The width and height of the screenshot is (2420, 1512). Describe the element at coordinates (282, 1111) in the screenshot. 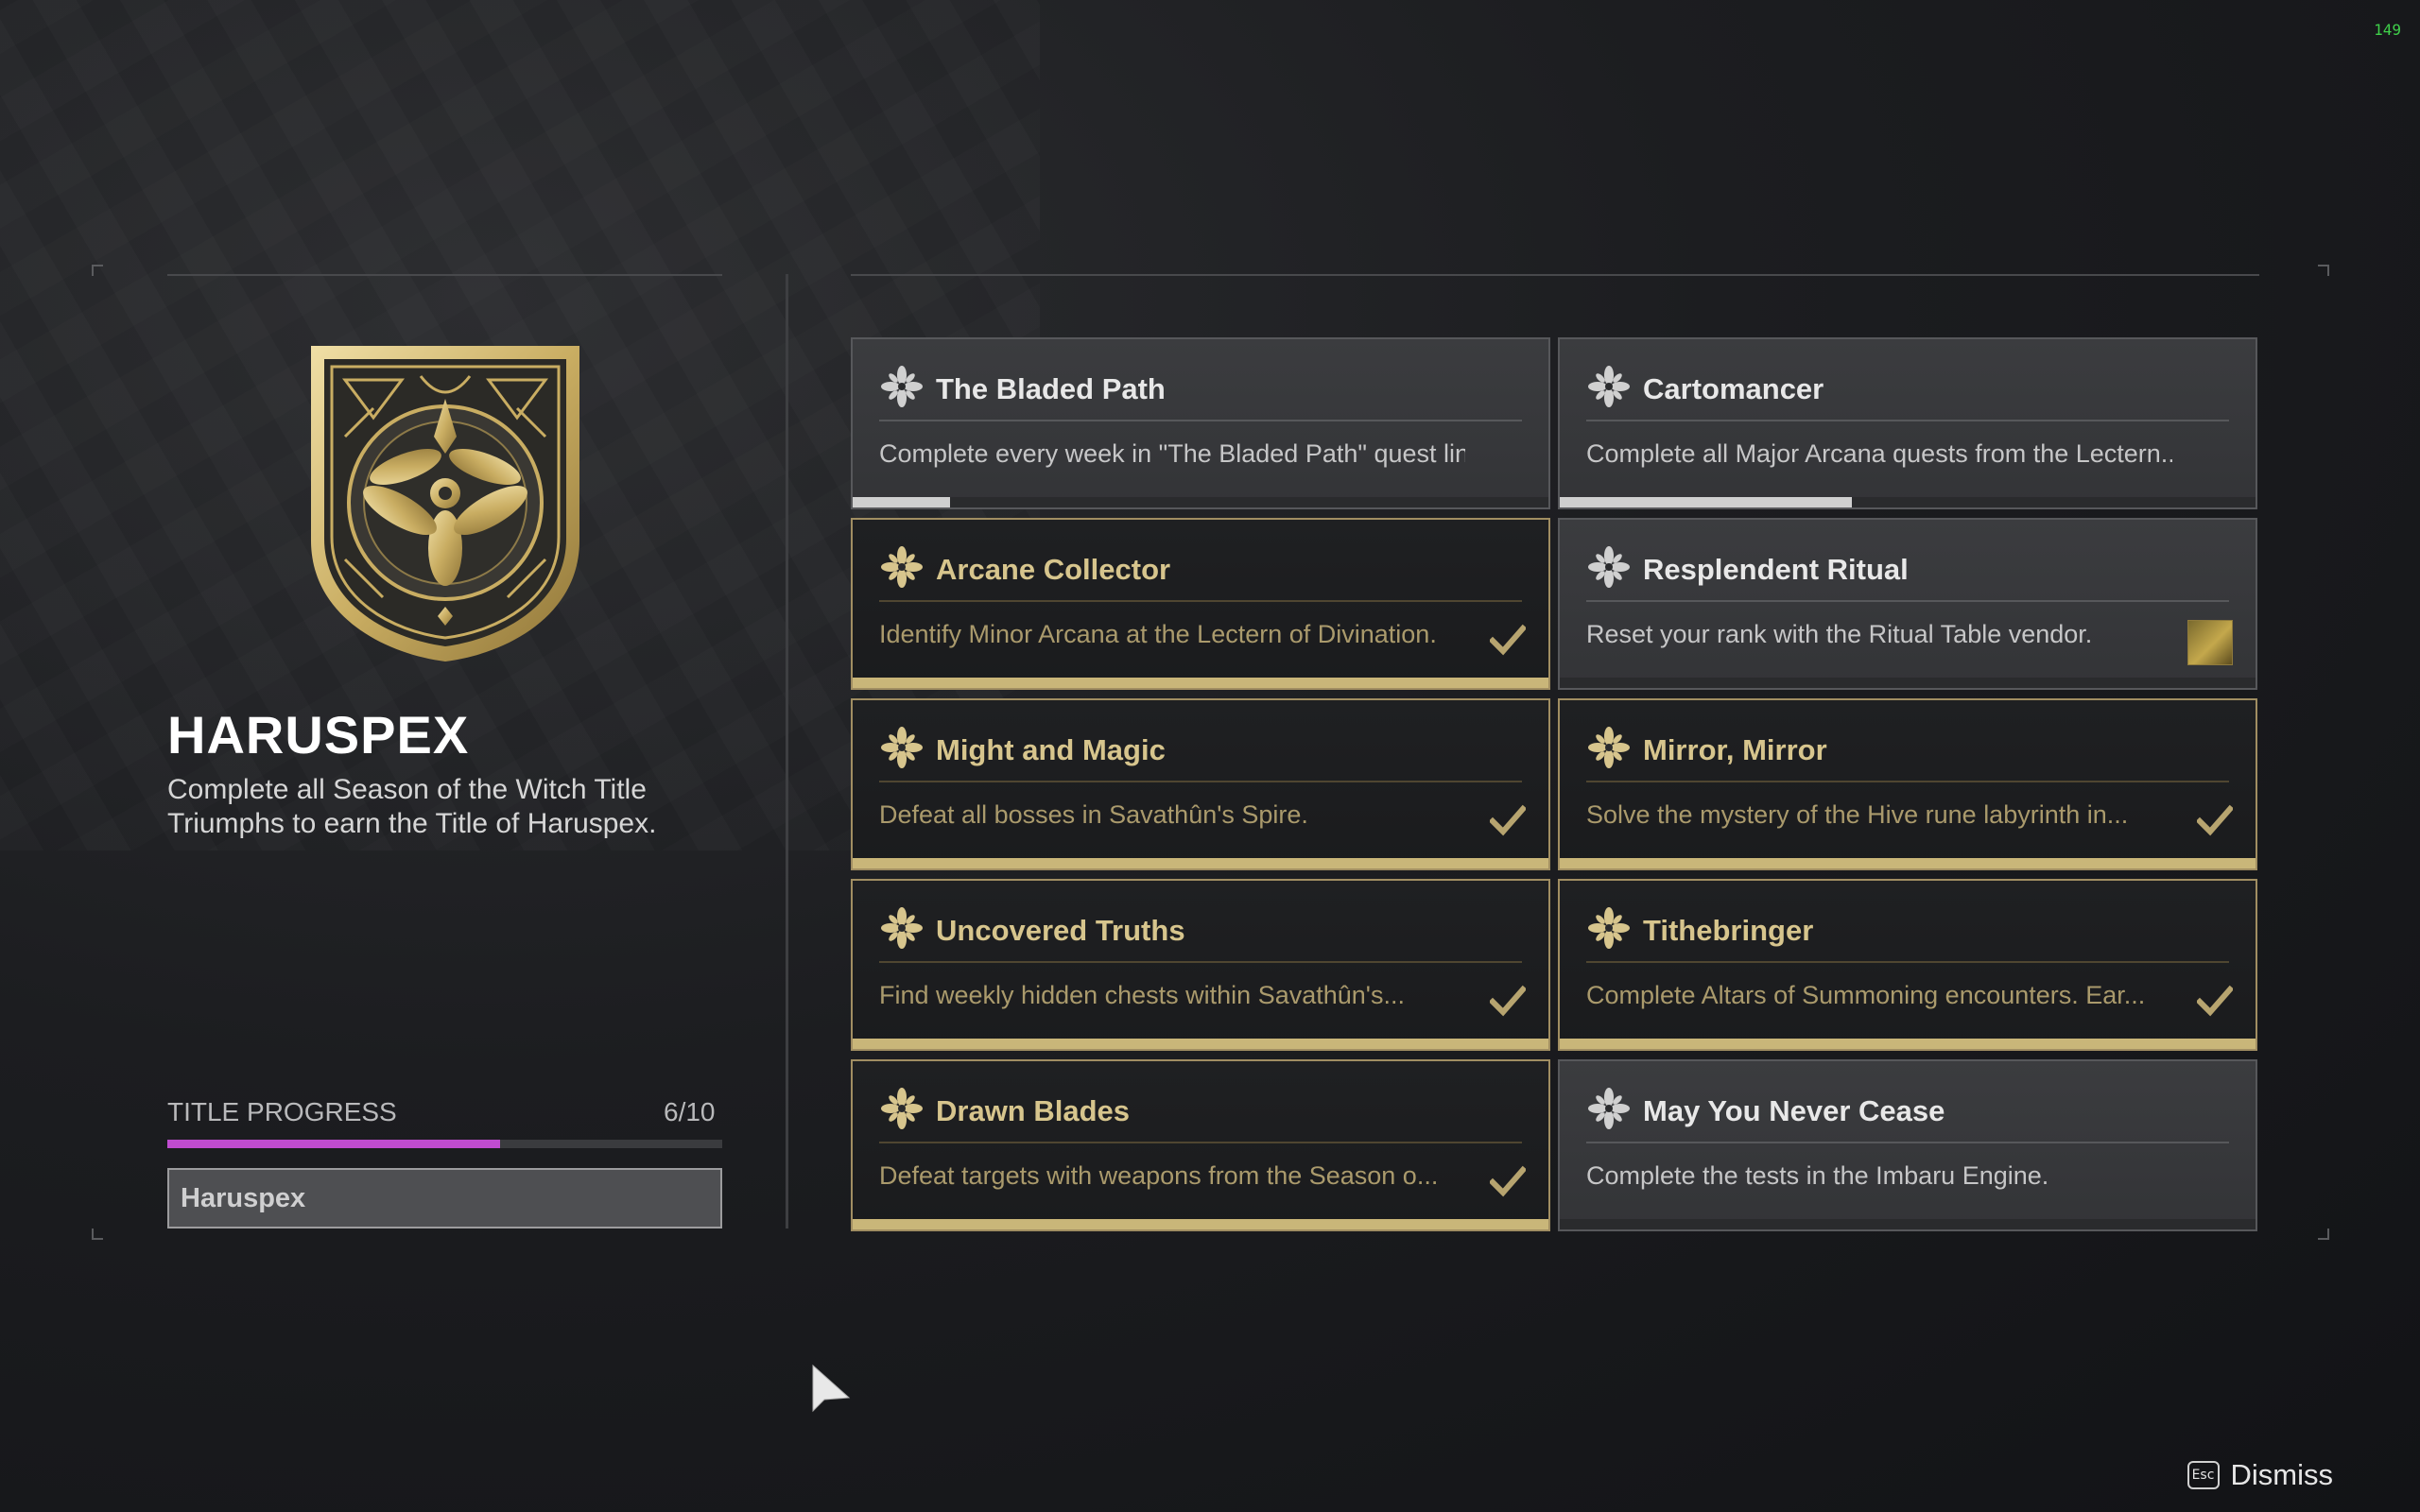

I see `title-progress-label: TITLE PROGRESS` at that location.